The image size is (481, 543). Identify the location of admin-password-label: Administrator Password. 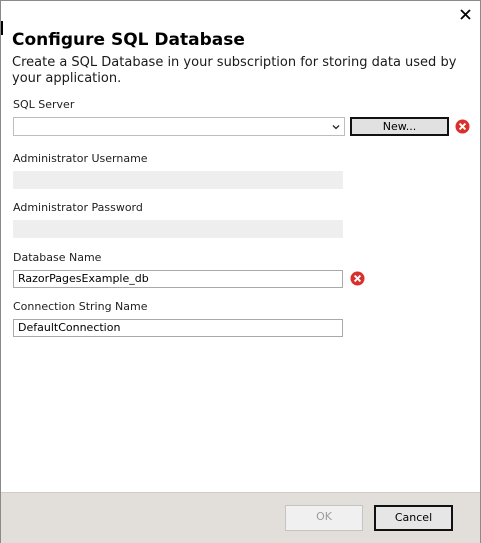
(78, 207).